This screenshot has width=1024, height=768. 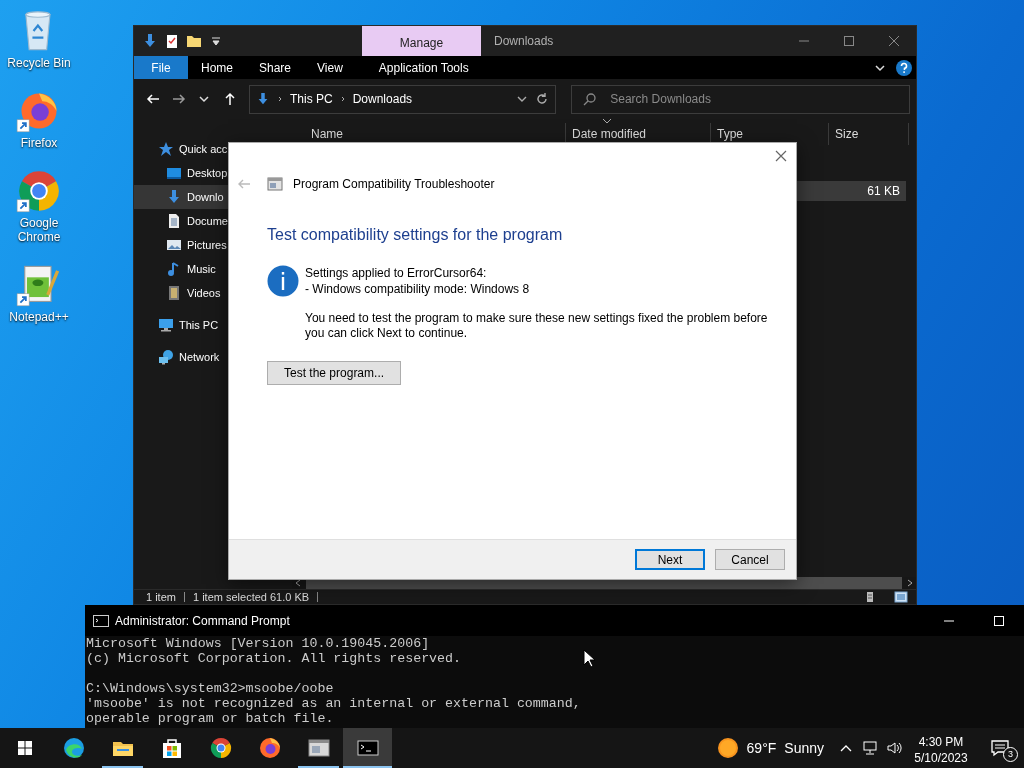 What do you see at coordinates (181, 357) in the screenshot?
I see `nav-item: Network` at bounding box center [181, 357].